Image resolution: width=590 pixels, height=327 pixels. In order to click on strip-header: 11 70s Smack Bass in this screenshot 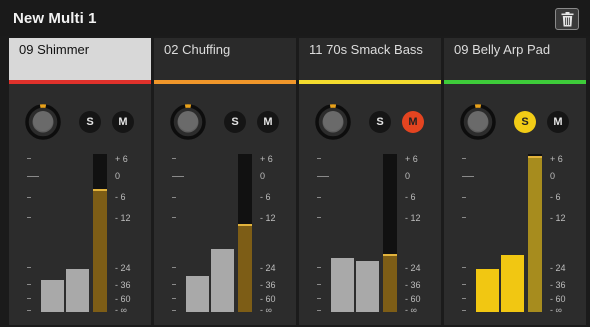, I will do `click(370, 59)`.